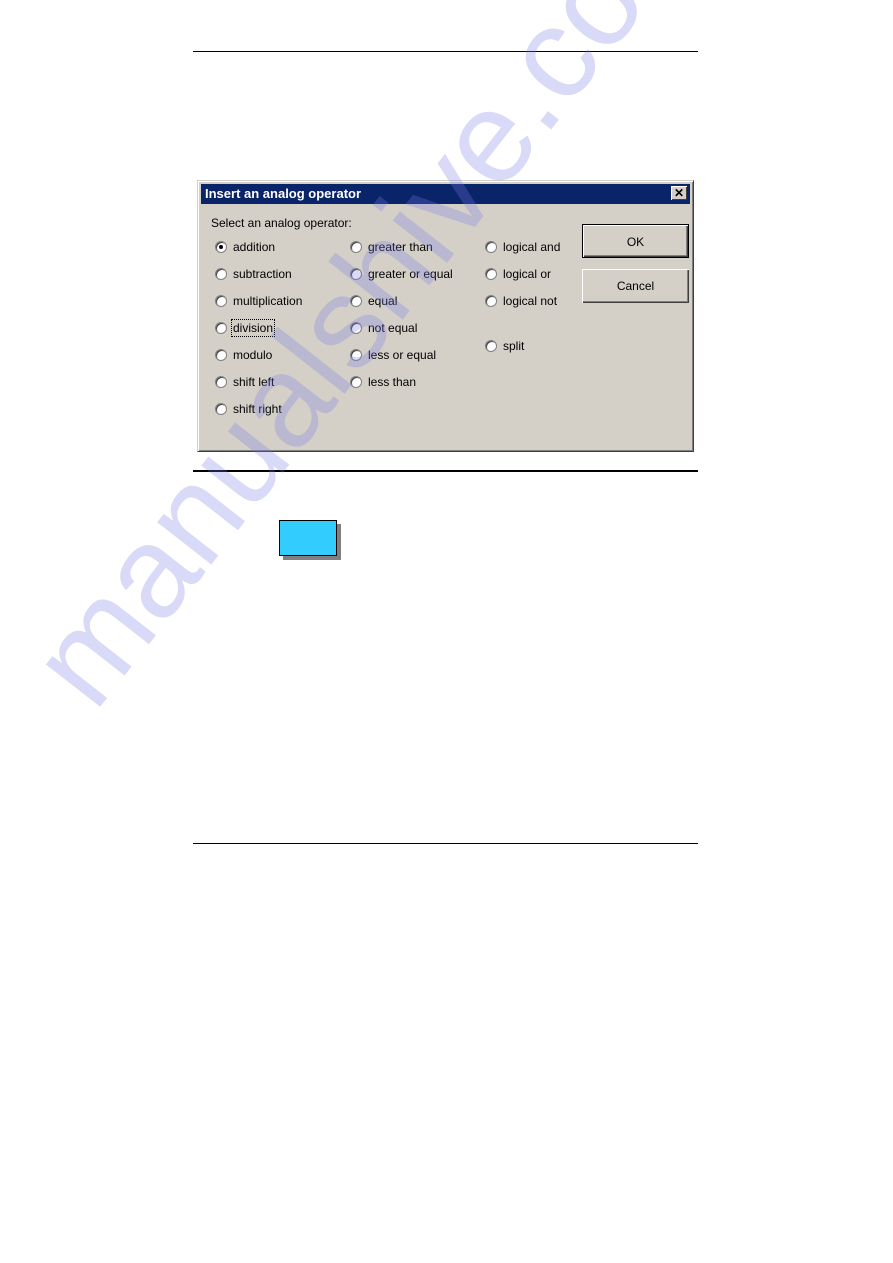 The height and width of the screenshot is (1263, 893). What do you see at coordinates (393, 328) in the screenshot?
I see `radio-label: not equal` at bounding box center [393, 328].